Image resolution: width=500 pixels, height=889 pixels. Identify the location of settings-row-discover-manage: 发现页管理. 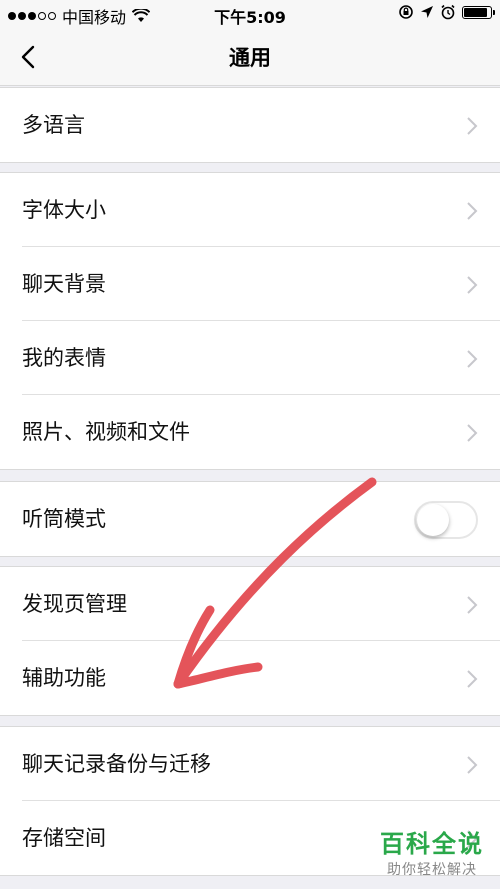
(250, 604).